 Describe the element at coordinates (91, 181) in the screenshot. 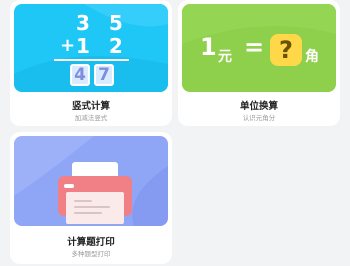

I see `print-exercises-banner` at that location.